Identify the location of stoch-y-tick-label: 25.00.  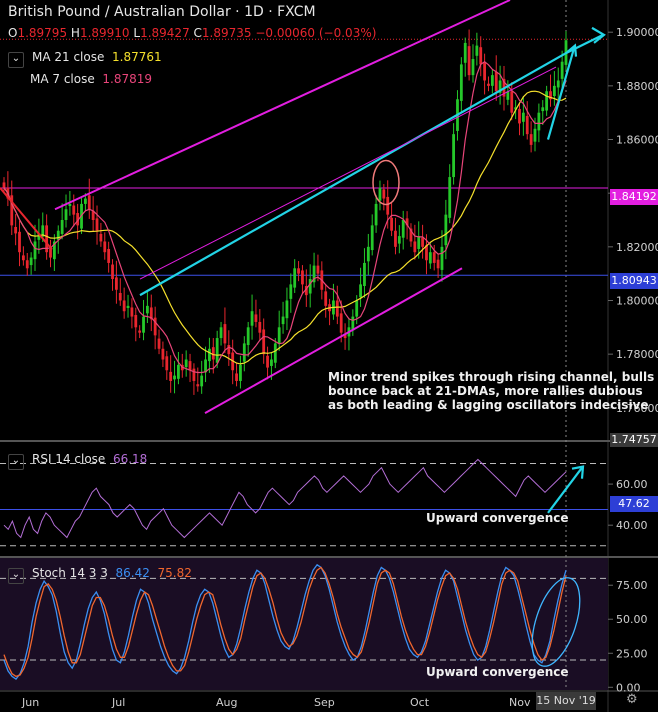
(632, 653).